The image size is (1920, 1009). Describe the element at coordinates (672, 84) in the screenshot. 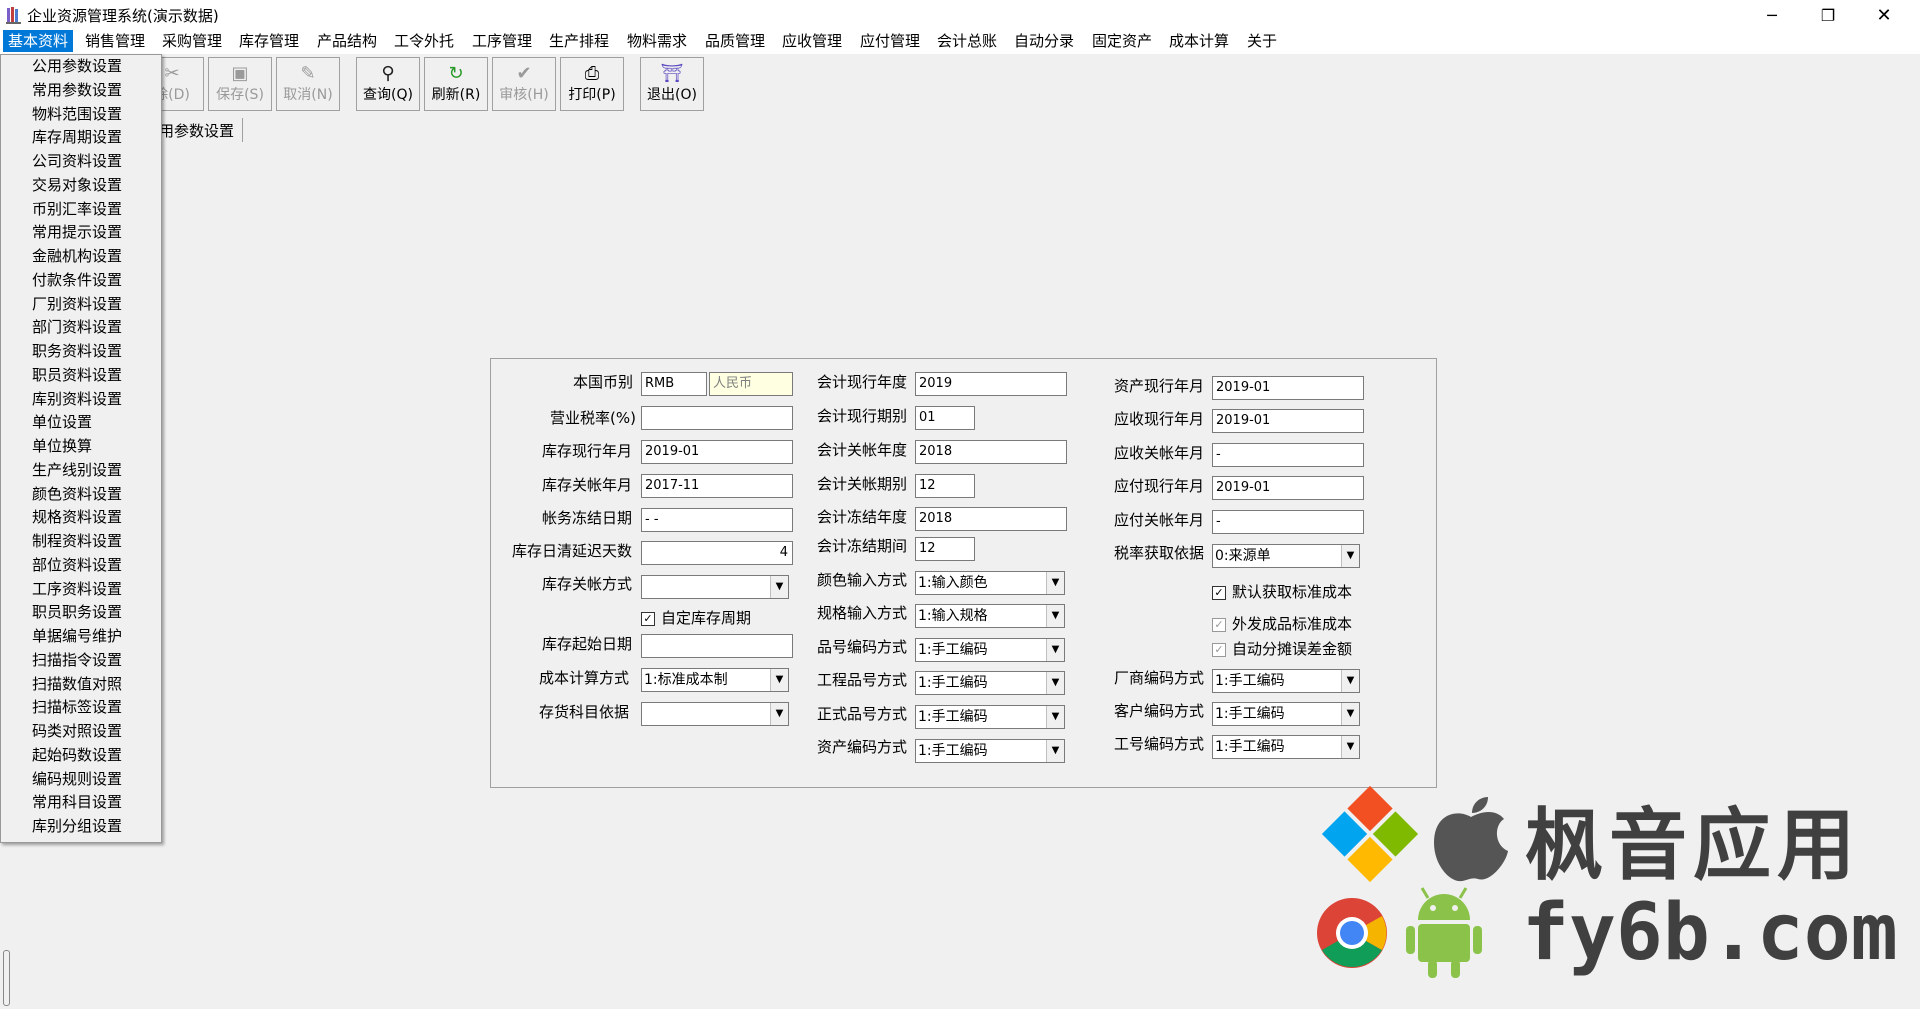

I see `exit-button: ⛩ 退出(O)` at that location.